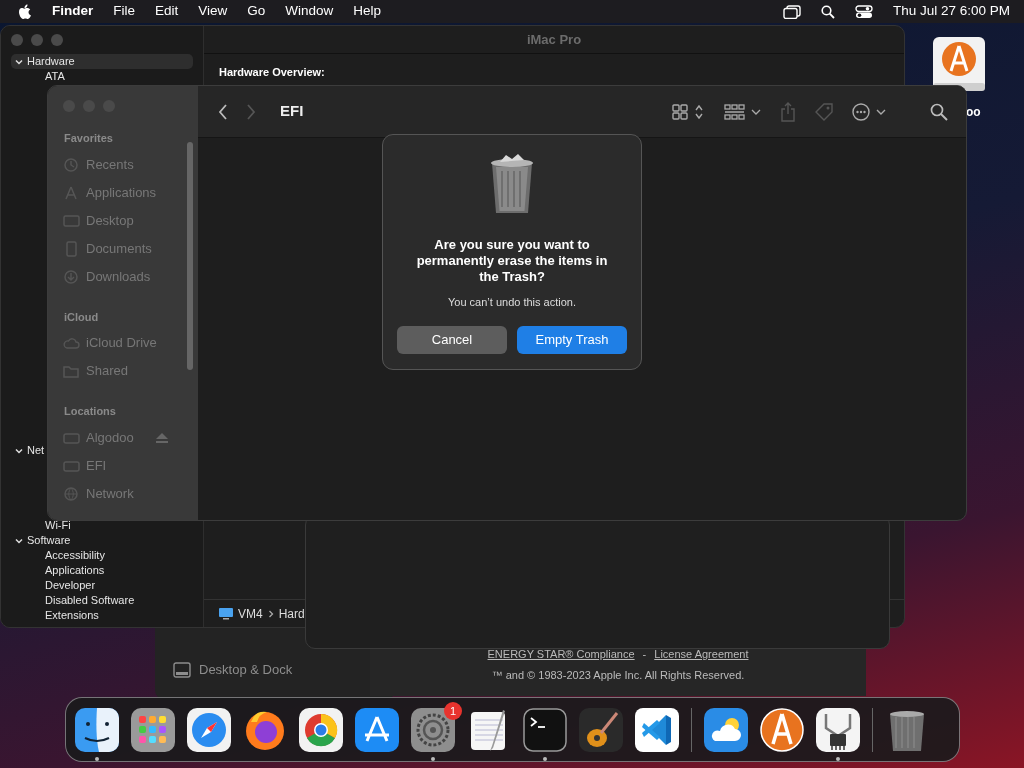 This screenshot has width=1024, height=768. What do you see at coordinates (153, 729) in the screenshot?
I see `app-grid-icon` at bounding box center [153, 729].